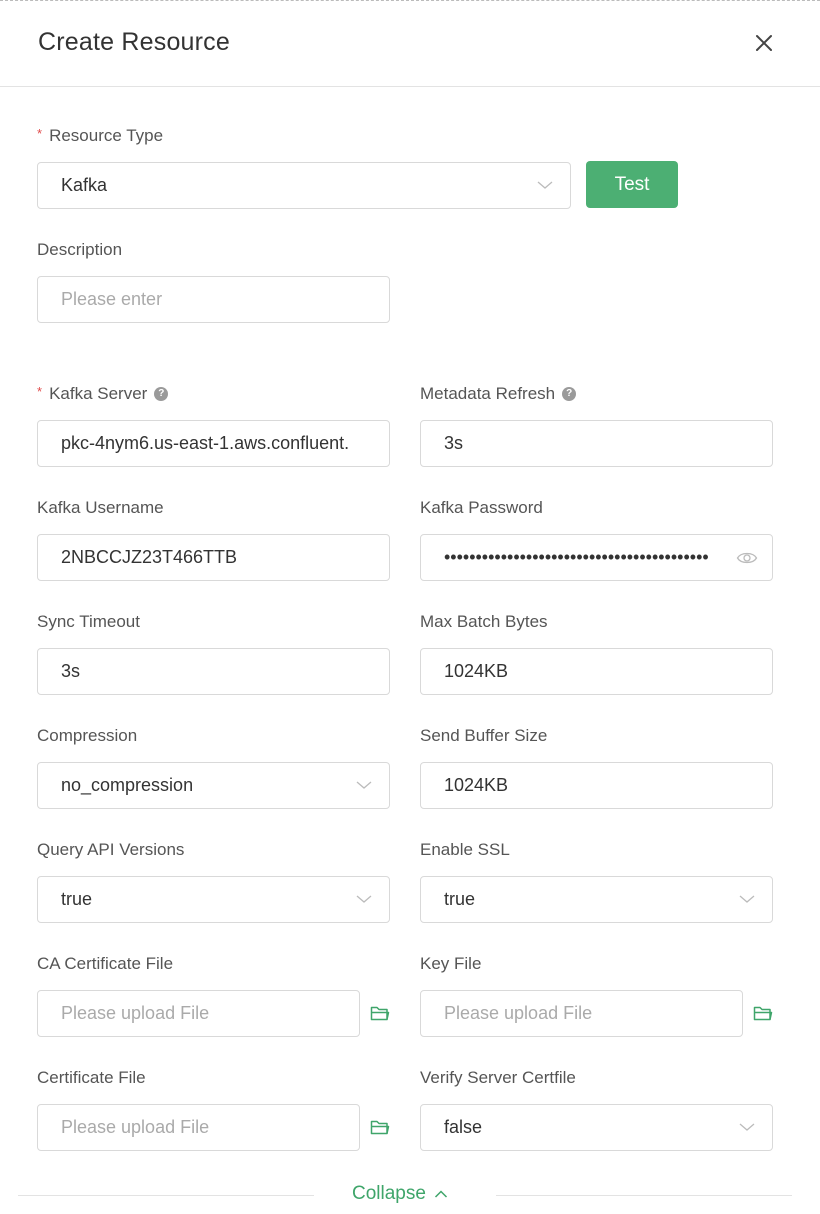 The height and width of the screenshot is (1214, 820). I want to click on description-label: Description, so click(80, 249).